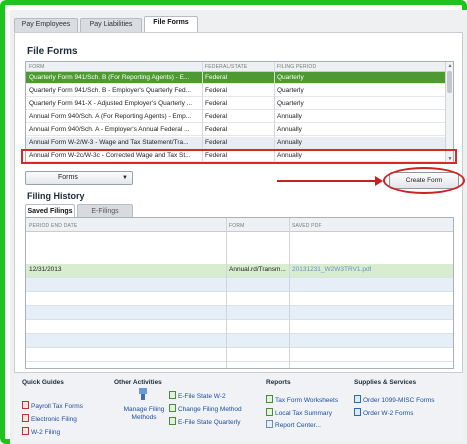 The height and width of the screenshot is (444, 467). Describe the element at coordinates (424, 180) in the screenshot. I see `highlight-oval` at that location.